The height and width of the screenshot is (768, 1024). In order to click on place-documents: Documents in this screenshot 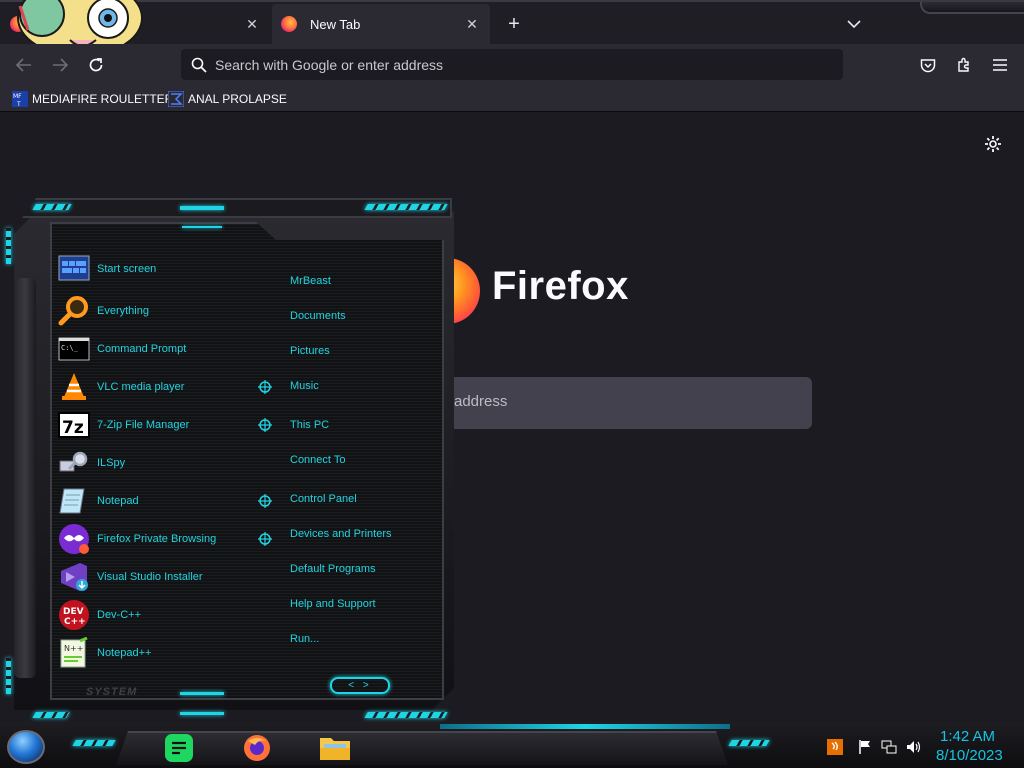, I will do `click(318, 316)`.